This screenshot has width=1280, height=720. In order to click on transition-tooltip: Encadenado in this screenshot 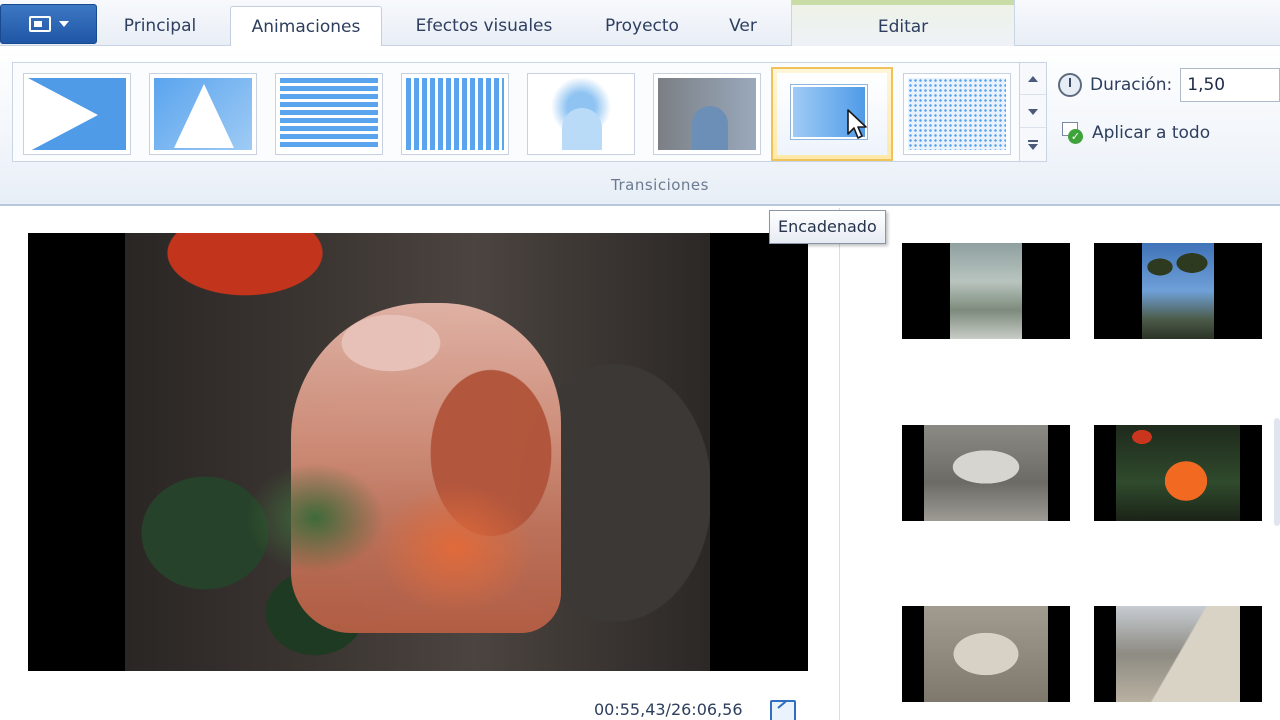, I will do `click(827, 227)`.